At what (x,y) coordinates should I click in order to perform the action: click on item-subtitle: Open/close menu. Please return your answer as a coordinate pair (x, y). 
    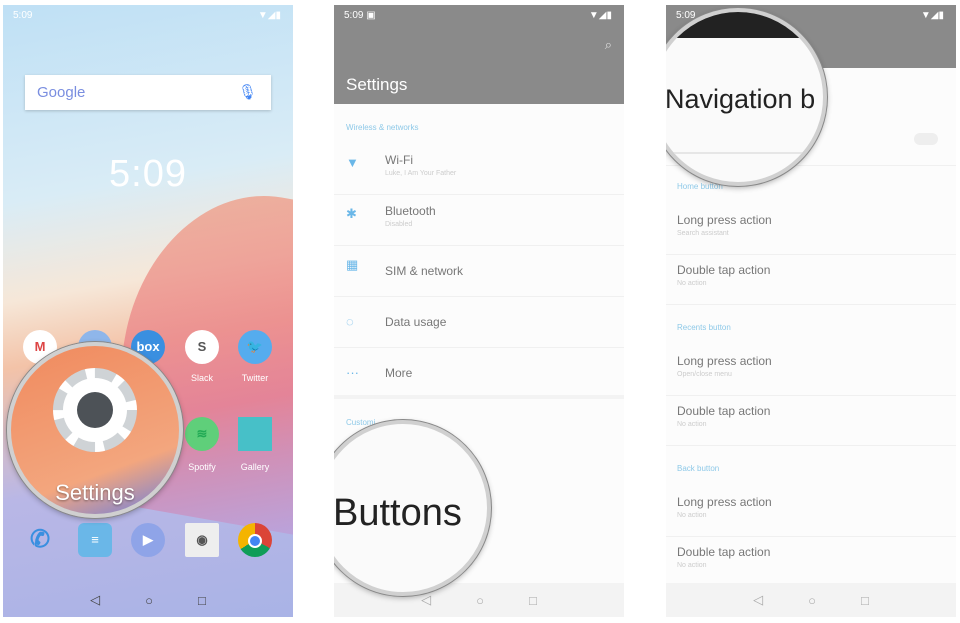
    Looking at the image, I should click on (704, 374).